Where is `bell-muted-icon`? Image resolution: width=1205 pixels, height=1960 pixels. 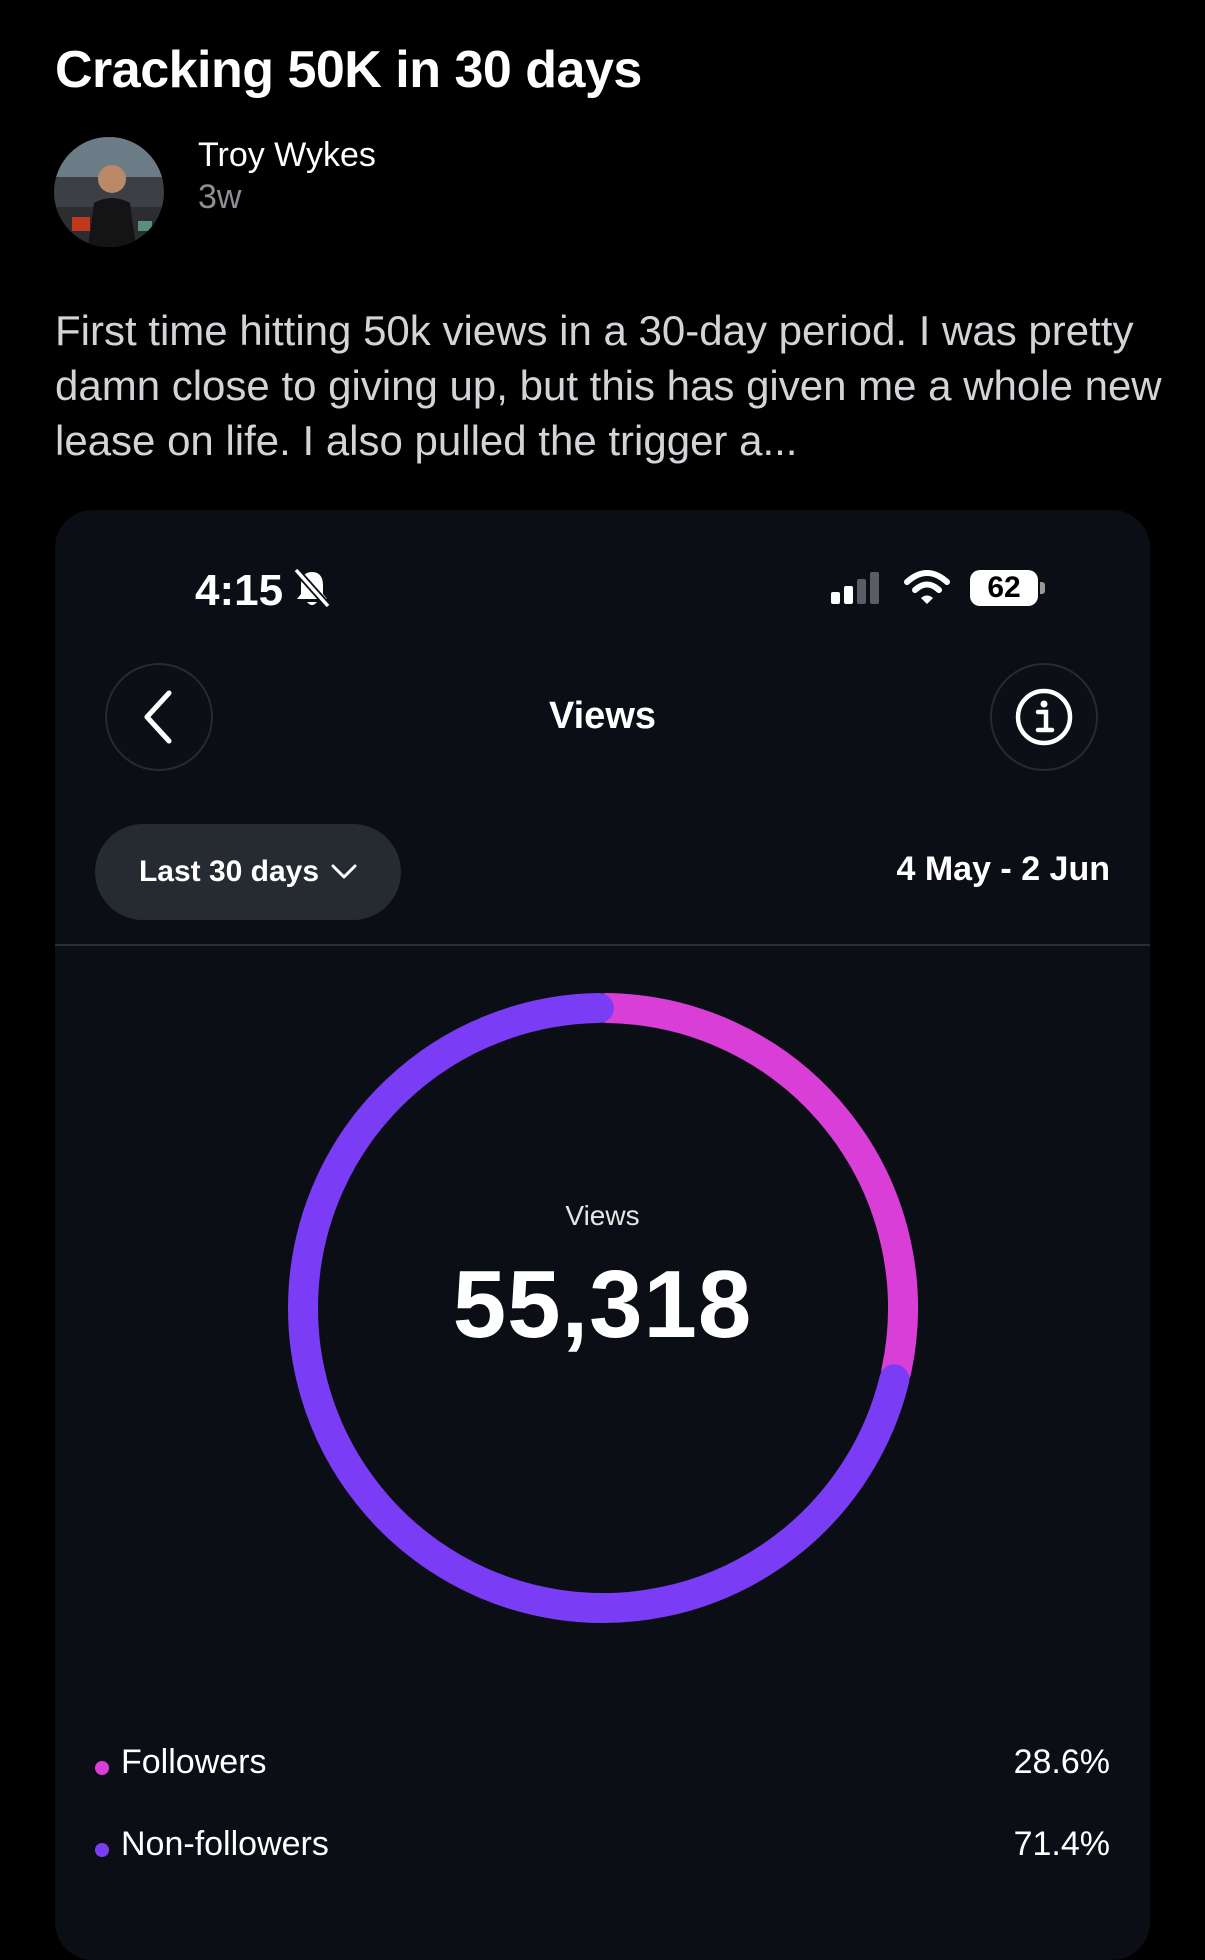 bell-muted-icon is located at coordinates (312, 588).